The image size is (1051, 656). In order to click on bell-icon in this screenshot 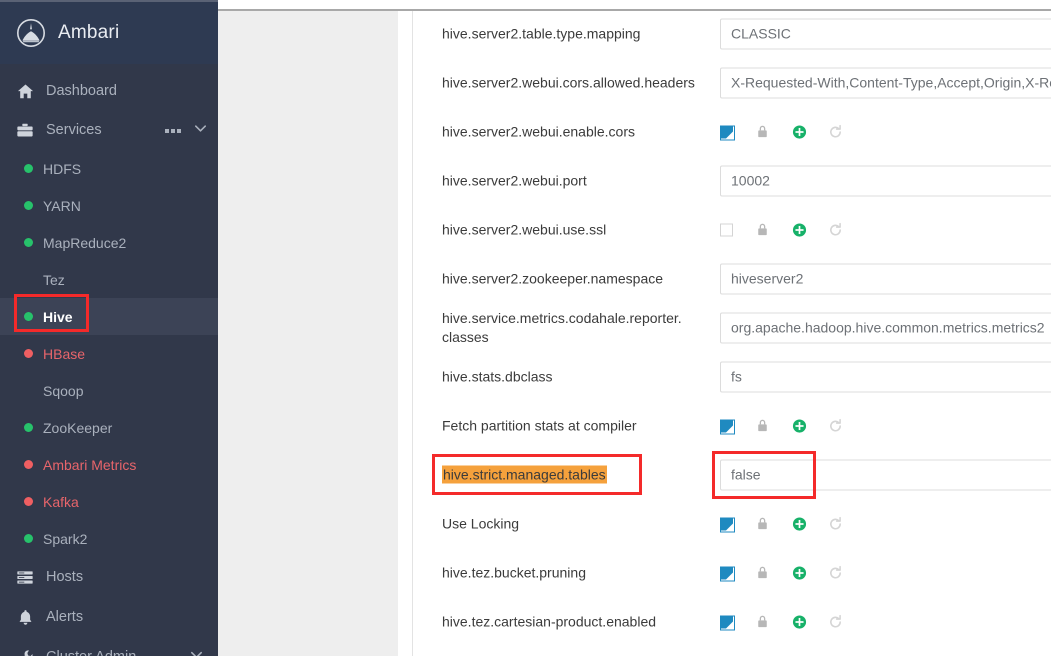, I will do `click(25, 617)`.